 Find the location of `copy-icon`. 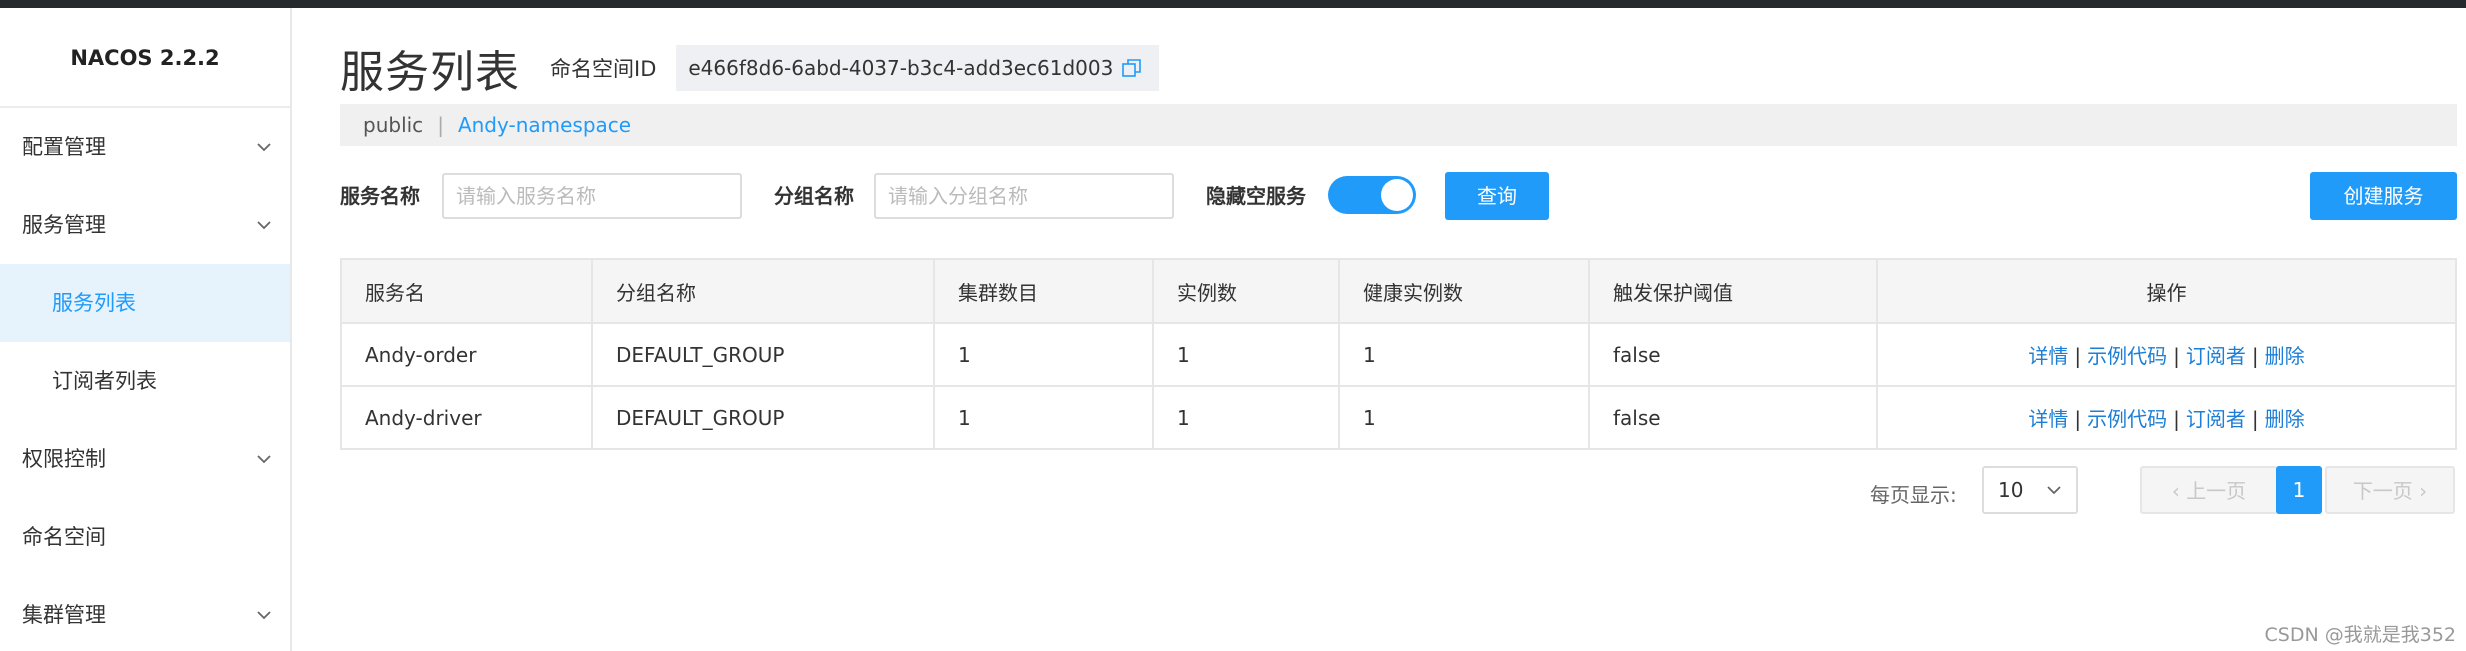

copy-icon is located at coordinates (1132, 68).